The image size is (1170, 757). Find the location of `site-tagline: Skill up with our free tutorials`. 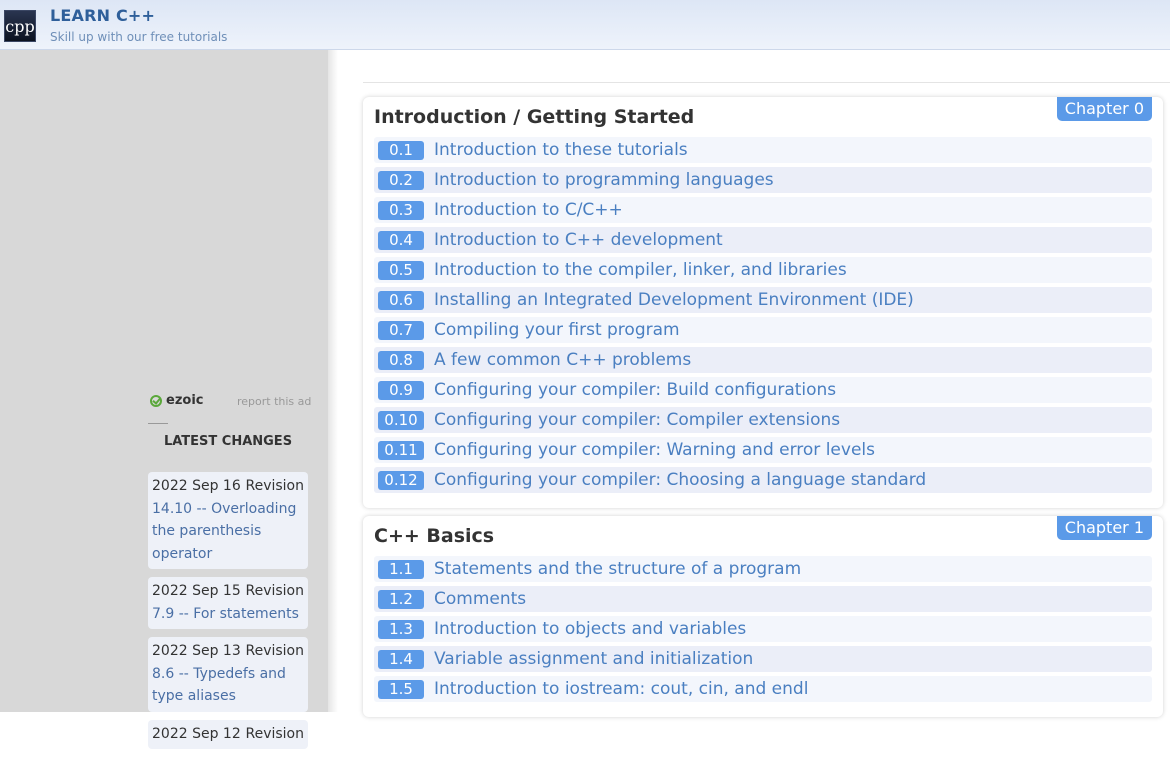

site-tagline: Skill up with our free tutorials is located at coordinates (139, 37).